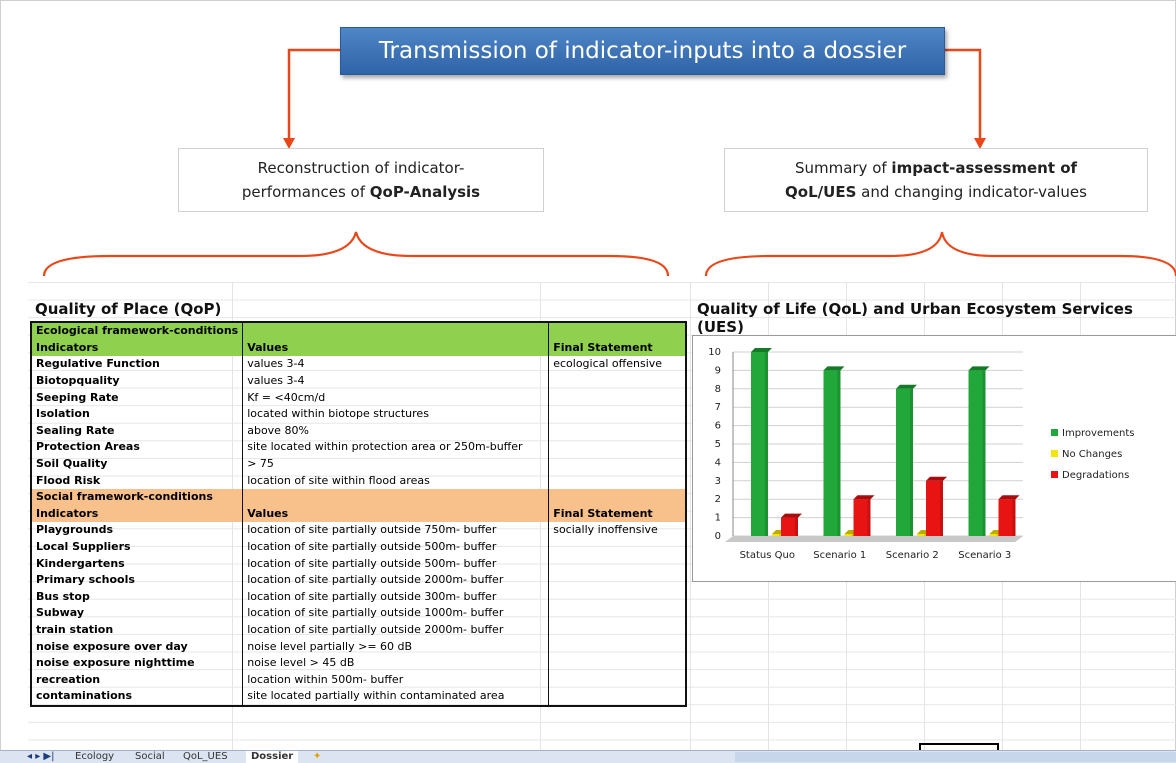 The width and height of the screenshot is (1176, 763). I want to click on tab-dossier: Dossier, so click(272, 757).